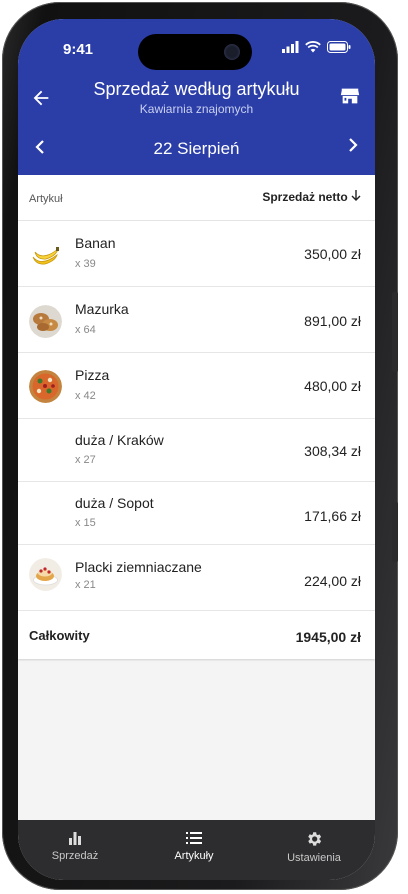 The image size is (408, 894). I want to click on signal-icon, so click(290, 47).